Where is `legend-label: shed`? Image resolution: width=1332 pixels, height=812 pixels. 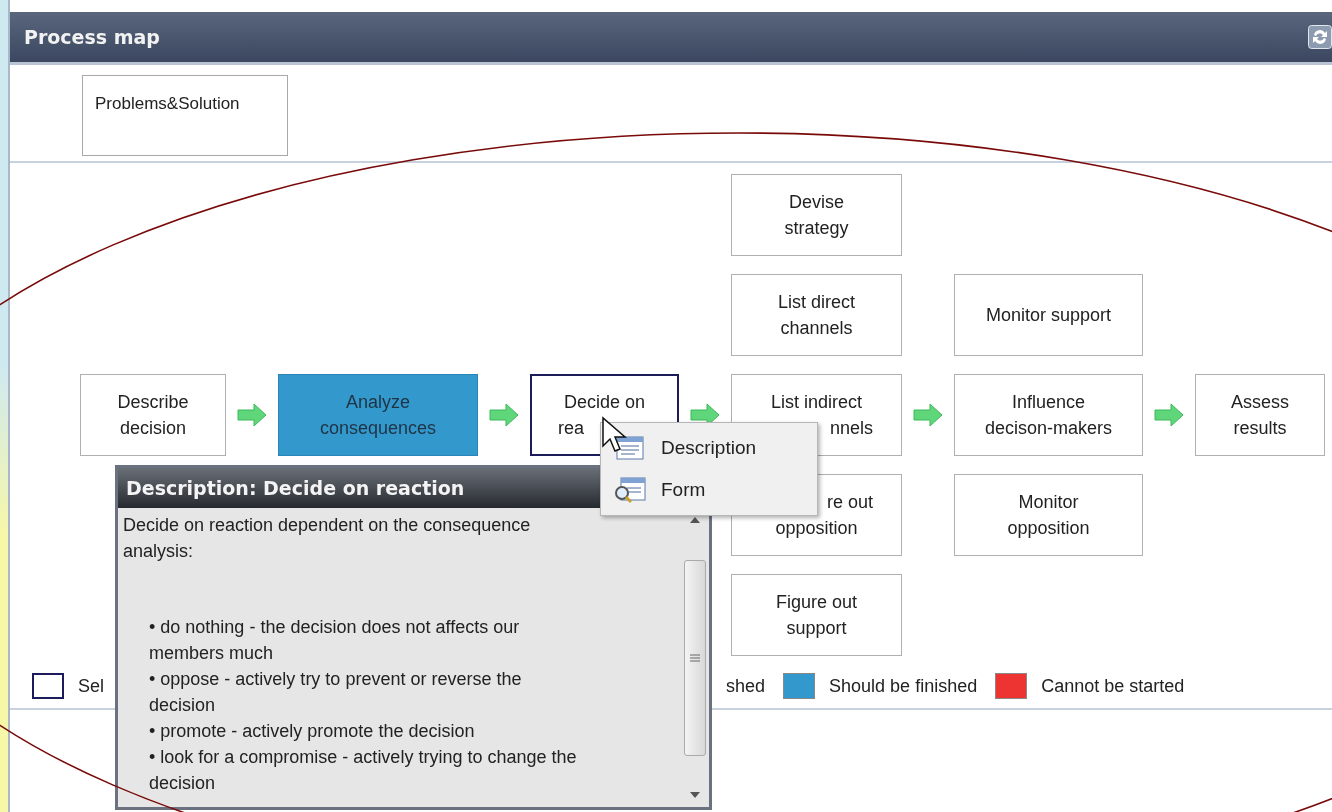 legend-label: shed is located at coordinates (746, 686).